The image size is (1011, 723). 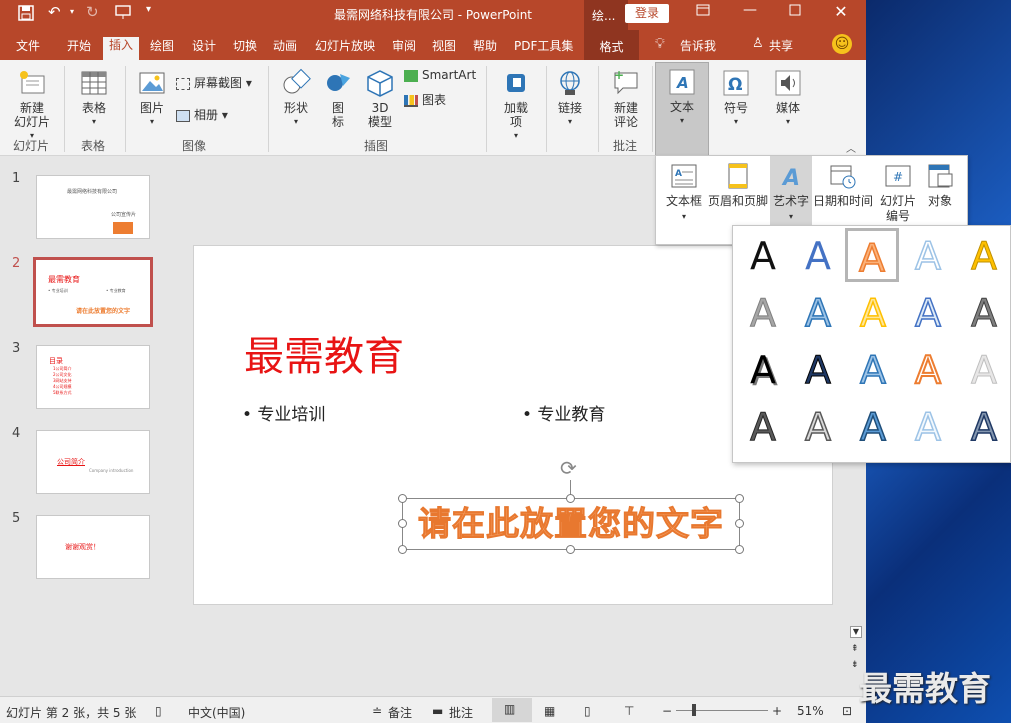 I want to click on slide-thumbnail-1: 最需网络科技有限公司 公司宣传片, so click(x=93, y=207).